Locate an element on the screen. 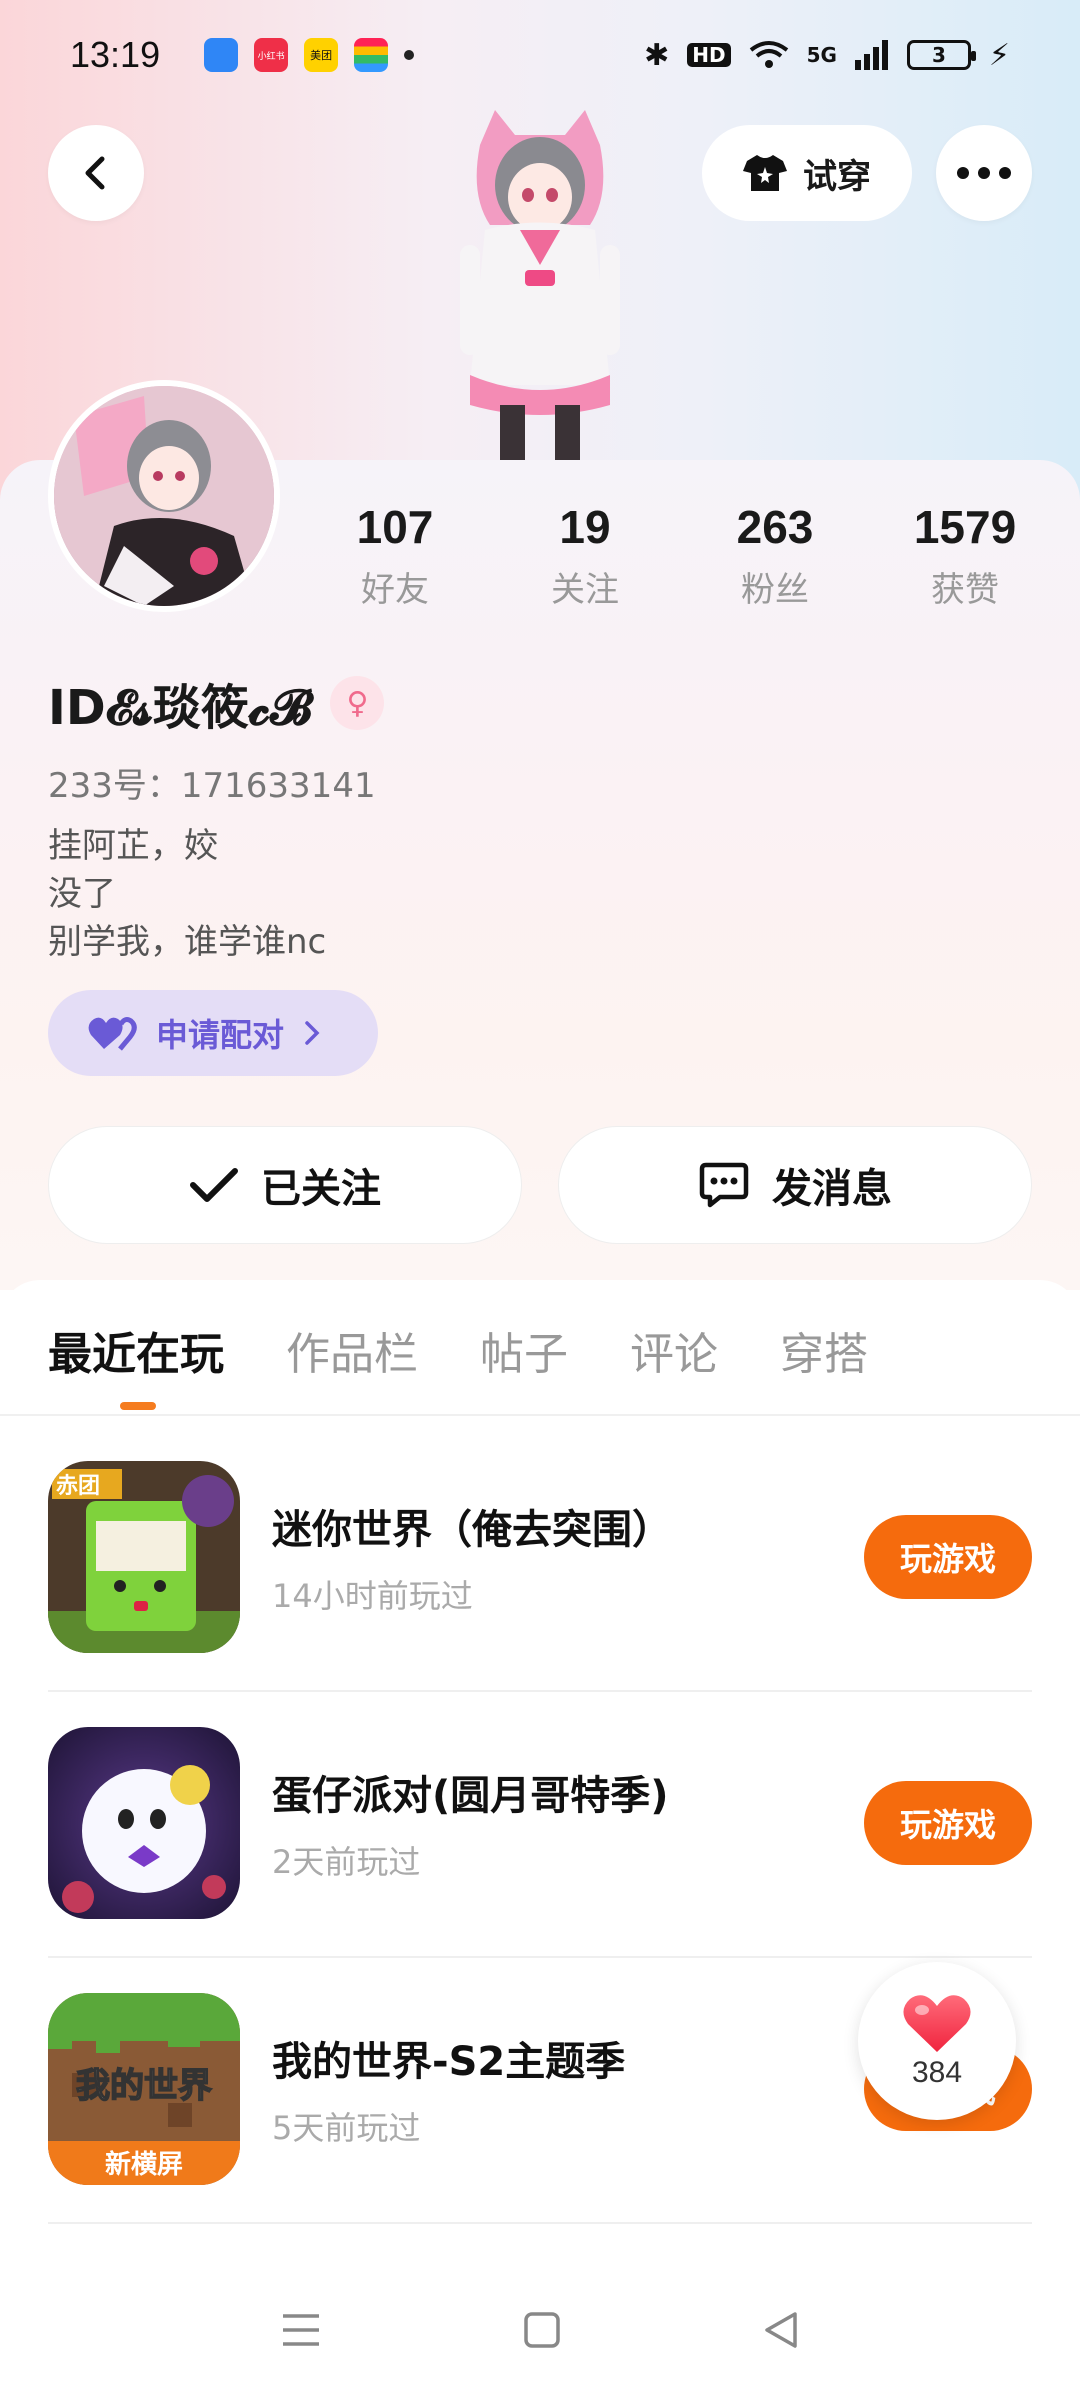  chat-bubble-icon is located at coordinates (724, 1185).